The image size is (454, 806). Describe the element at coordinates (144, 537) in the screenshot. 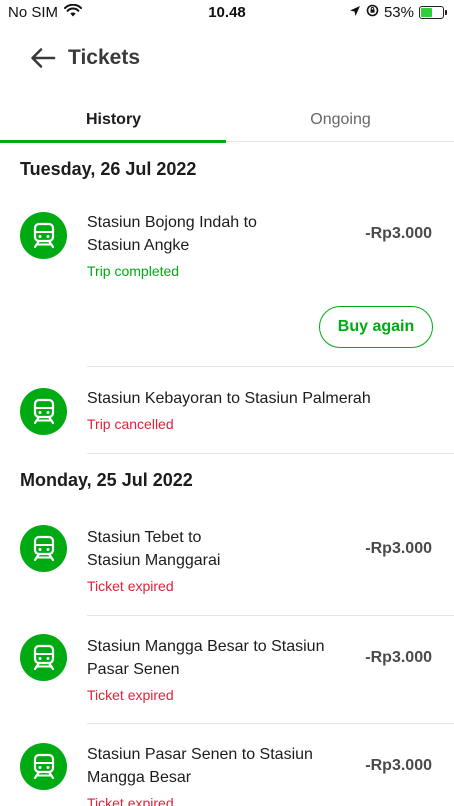

I see `trip-route-line1: Stasiun Tebet to` at that location.